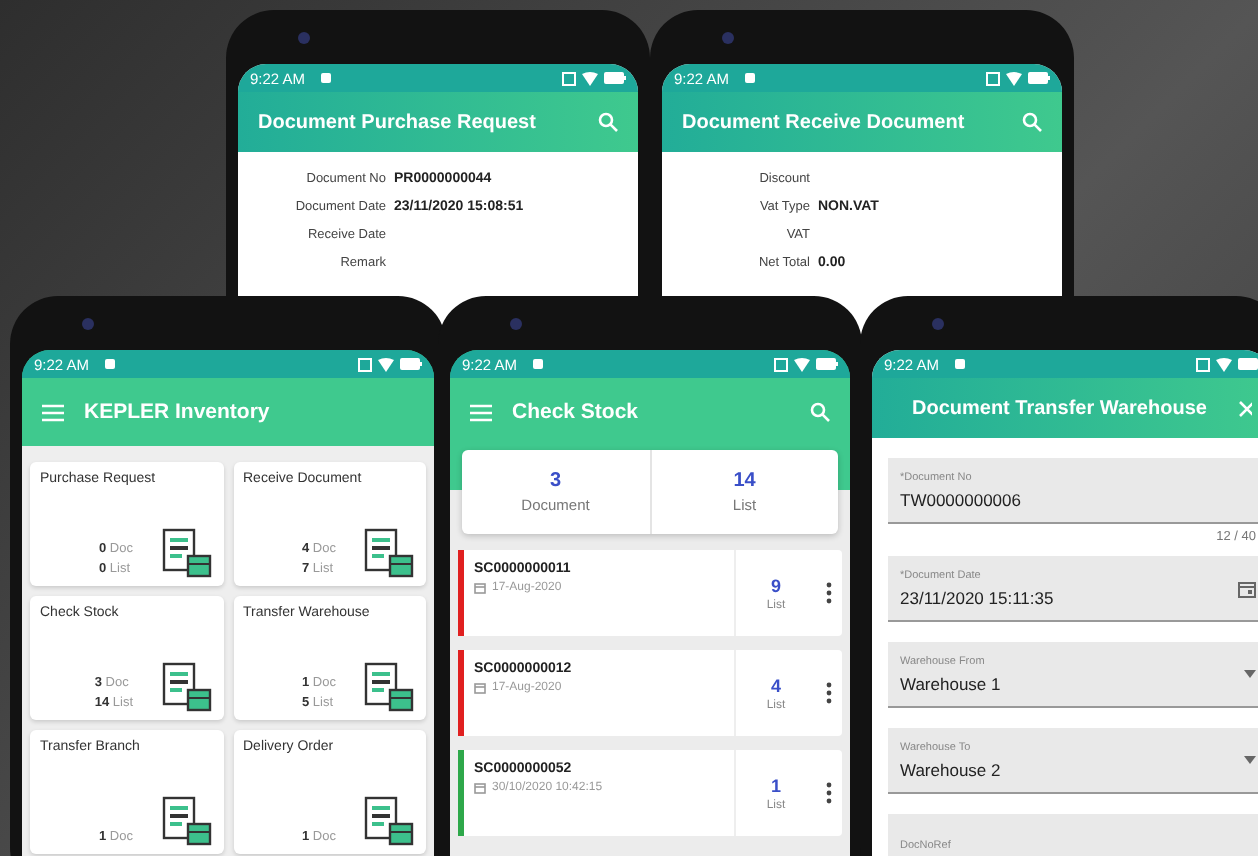  Describe the element at coordinates (397, 122) in the screenshot. I see `screen-title: Document Purchase Request` at that location.